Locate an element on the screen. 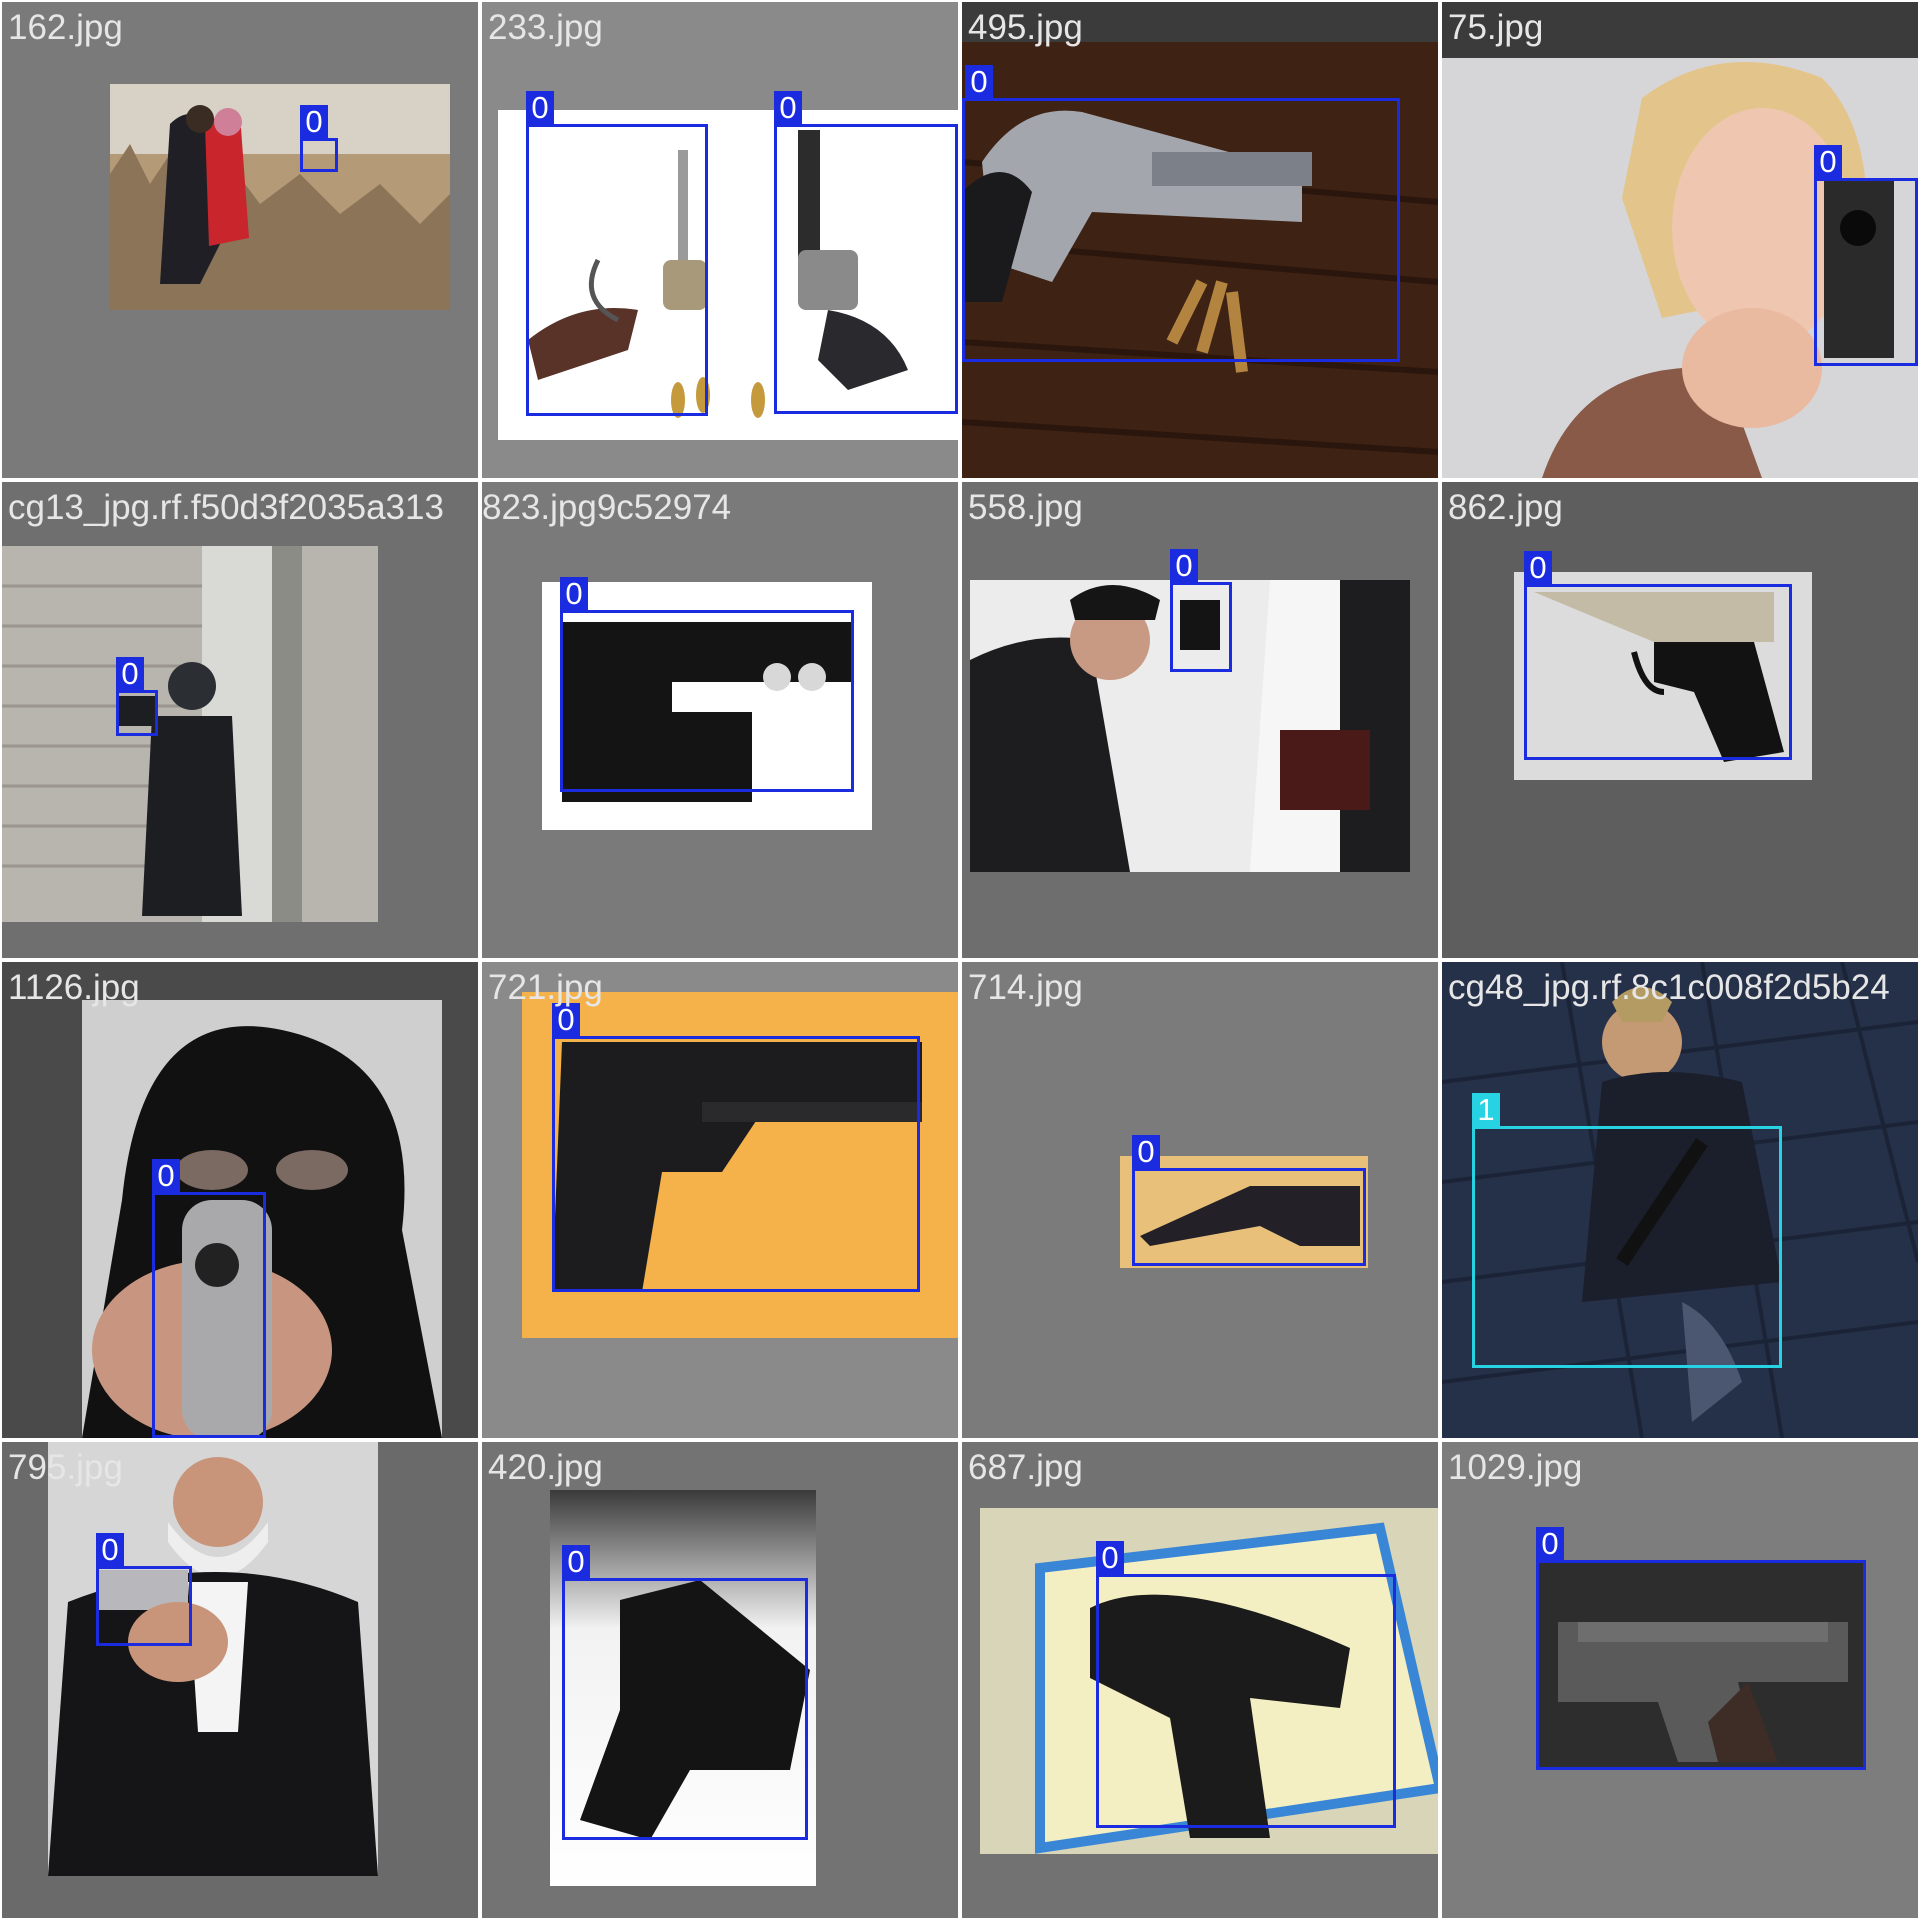  bbox: 1 is located at coordinates (1627, 1230).